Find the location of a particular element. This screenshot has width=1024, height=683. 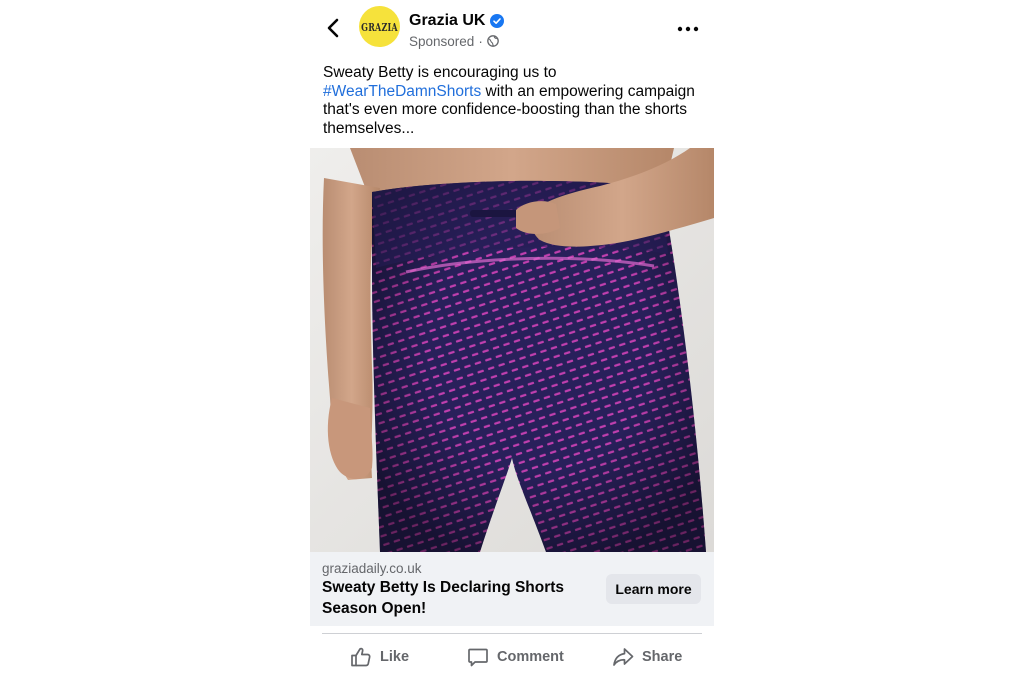

post-header: GRAZIA Grazia UK Sponsored · is located at coordinates (512, 31).